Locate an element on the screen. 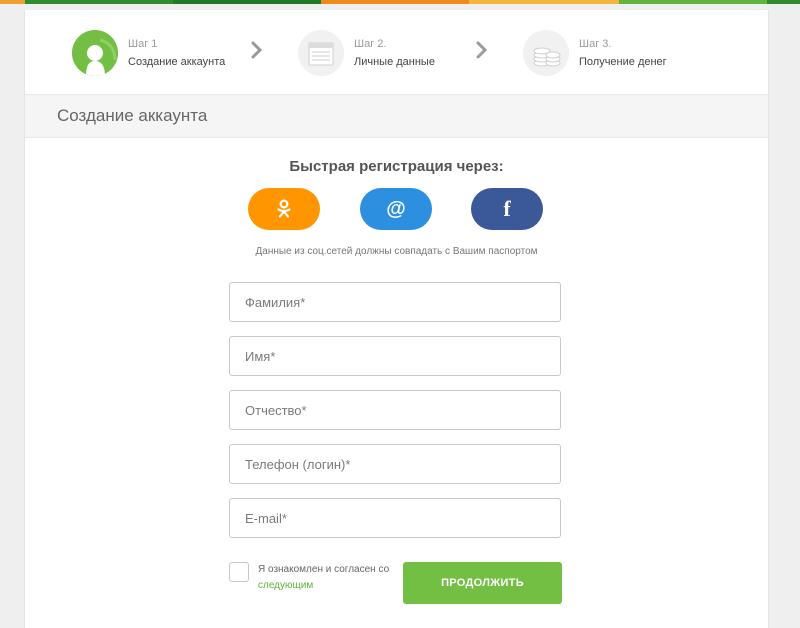  step-name: Личные данные is located at coordinates (394, 62).